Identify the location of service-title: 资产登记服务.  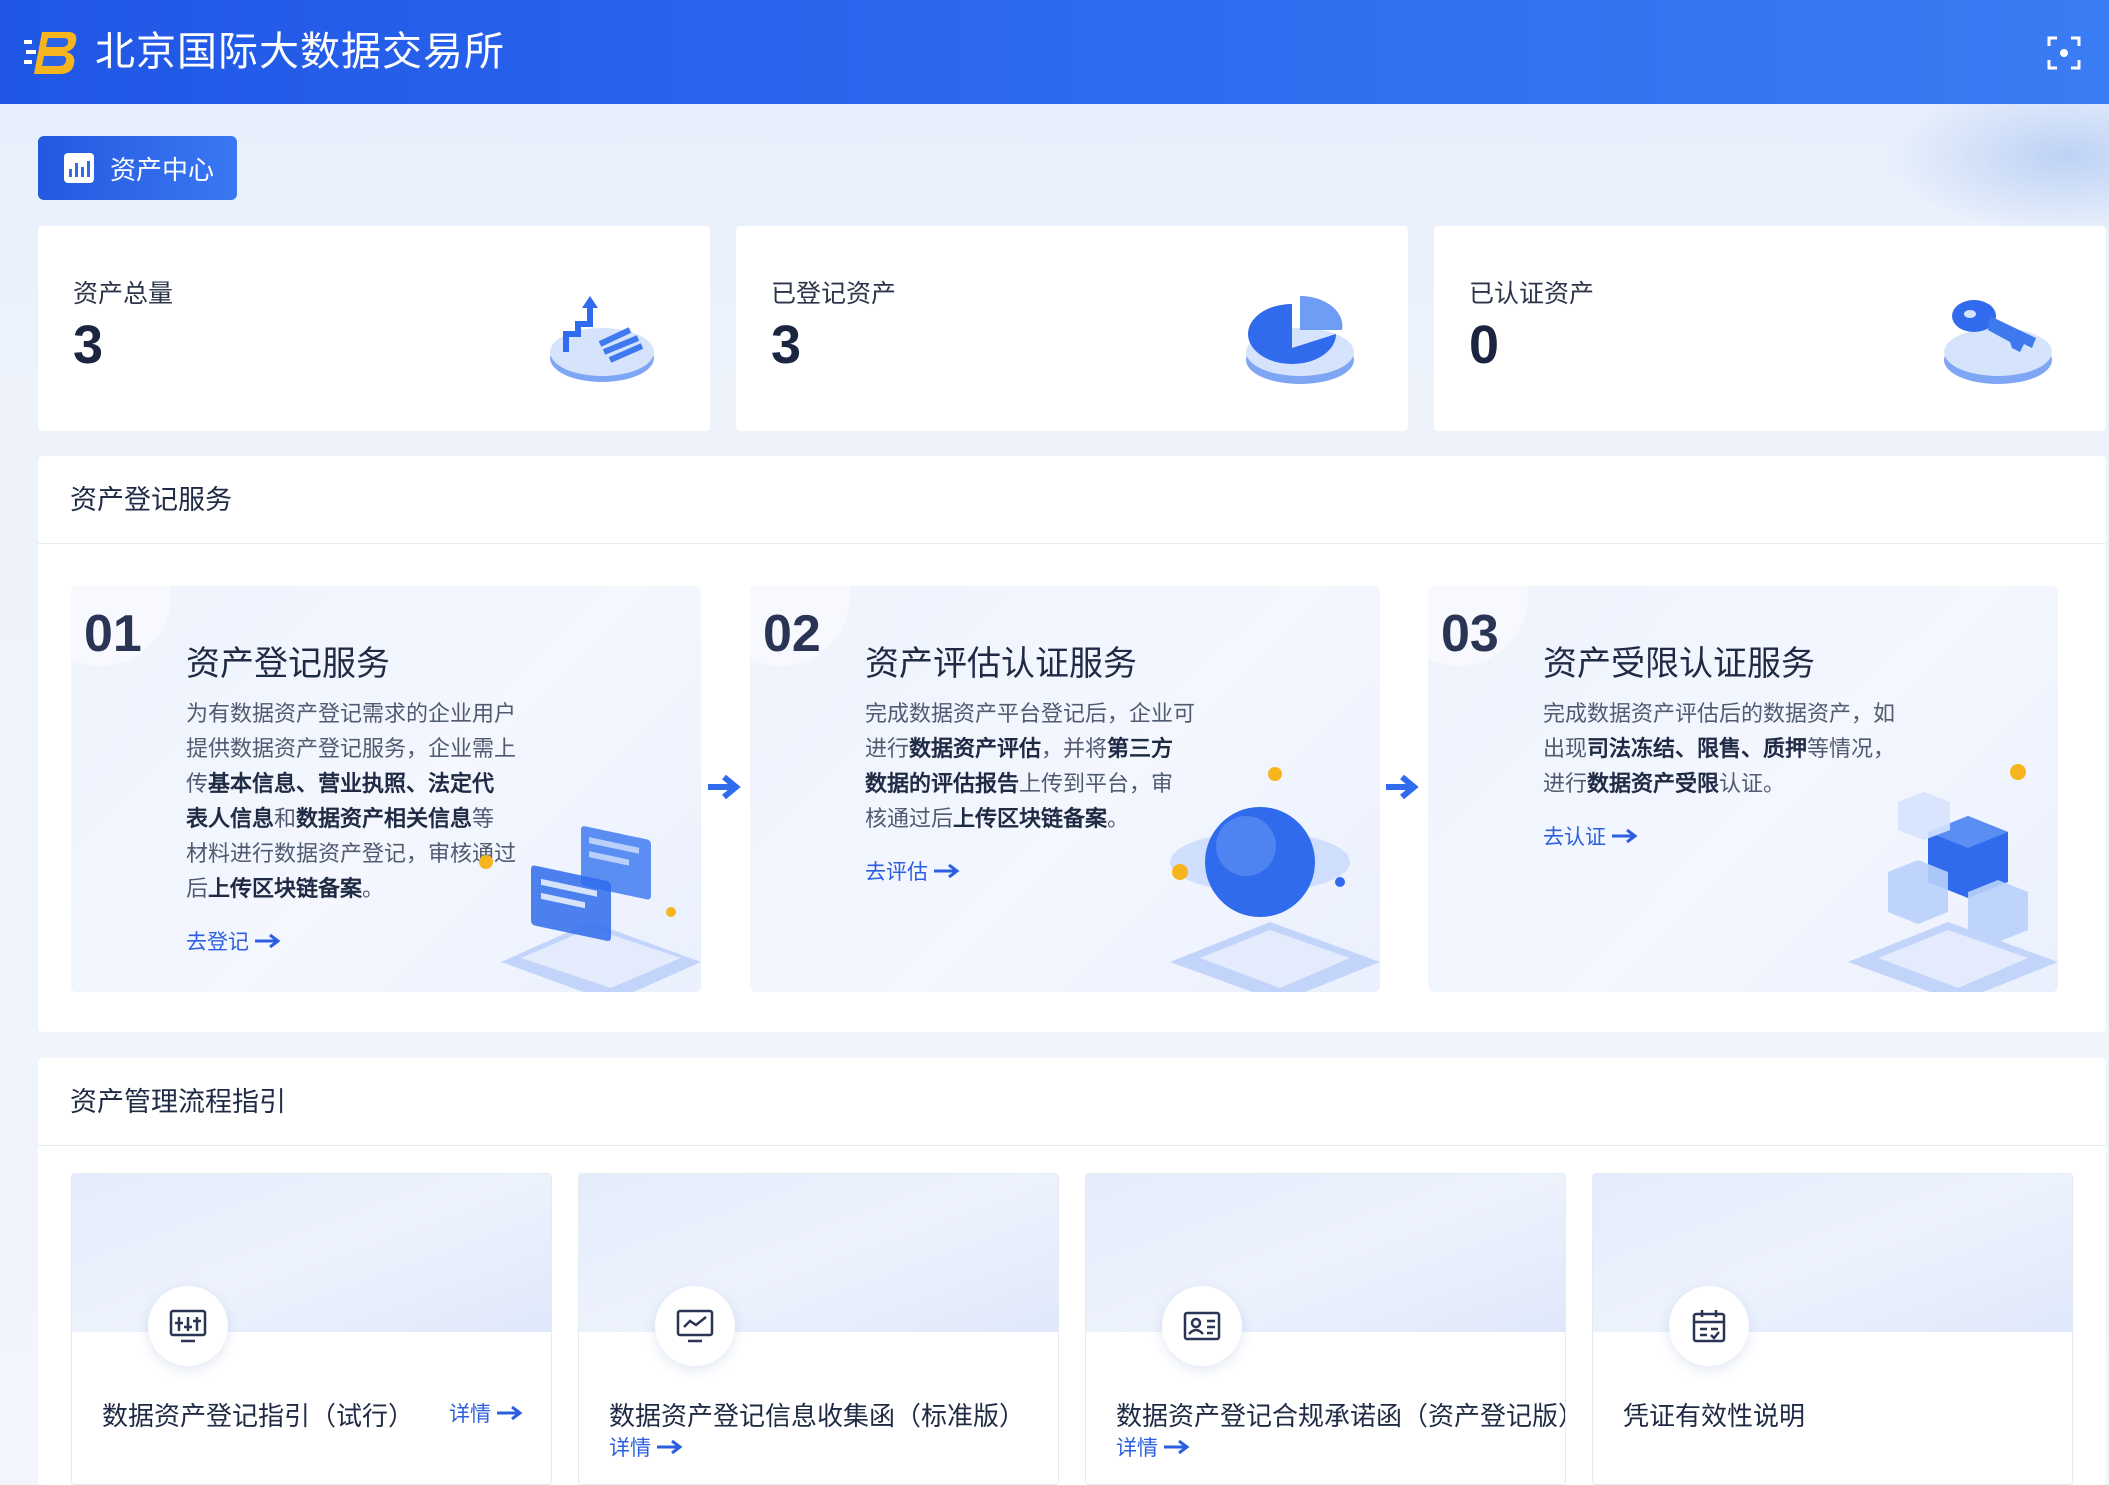
(288, 664).